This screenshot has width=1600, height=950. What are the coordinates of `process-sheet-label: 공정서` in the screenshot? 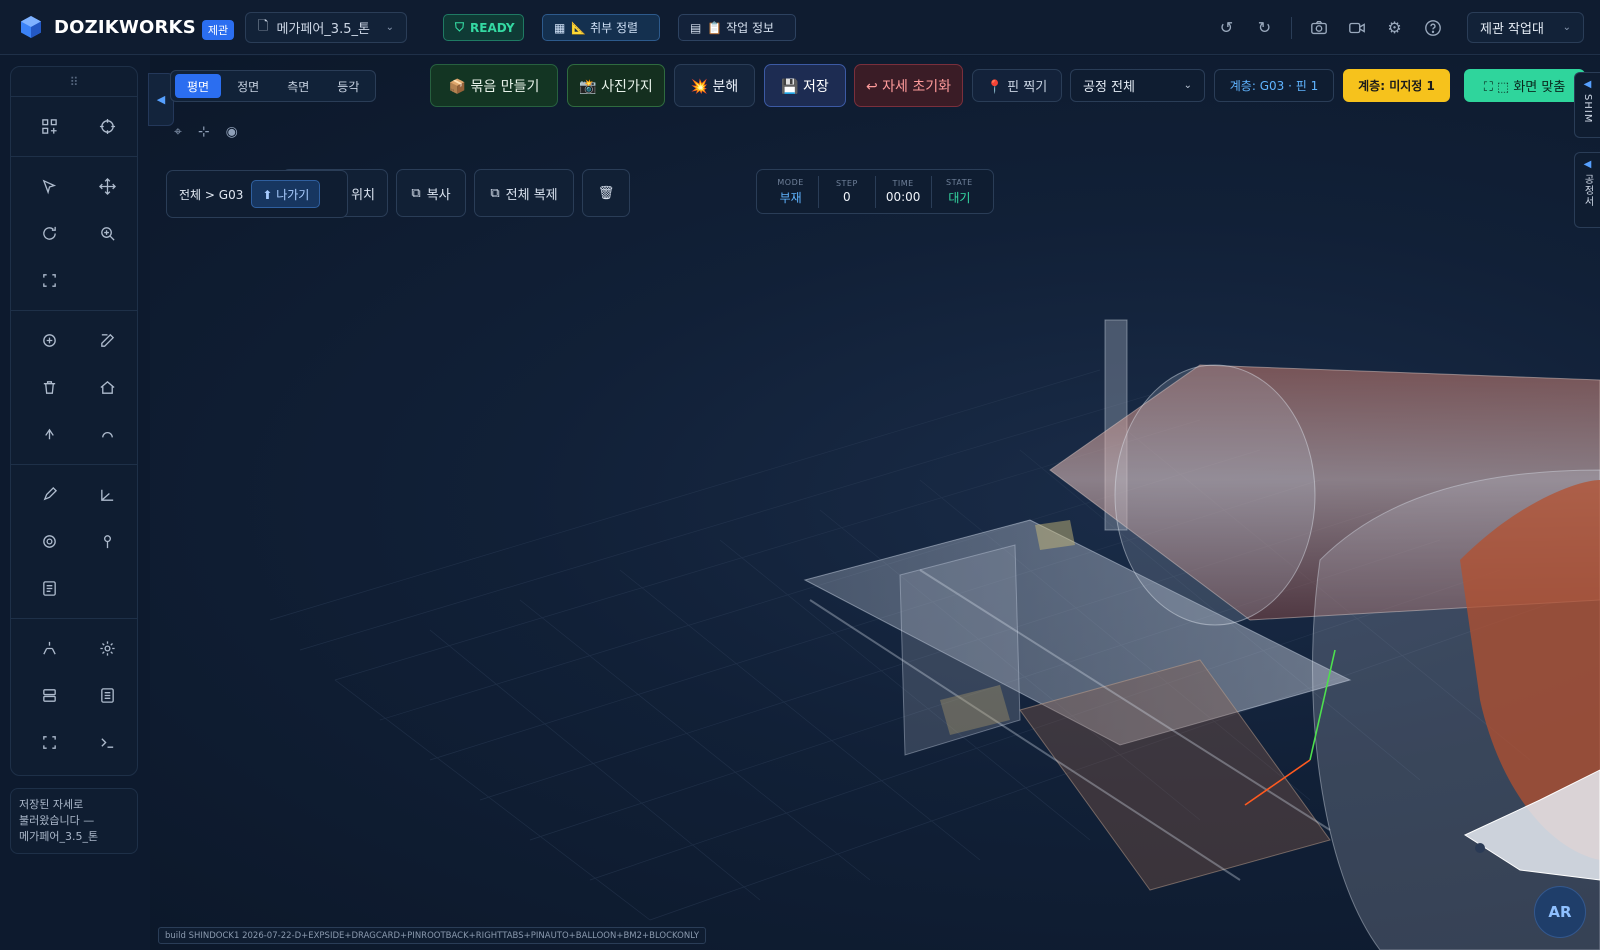 It's located at (1587, 190).